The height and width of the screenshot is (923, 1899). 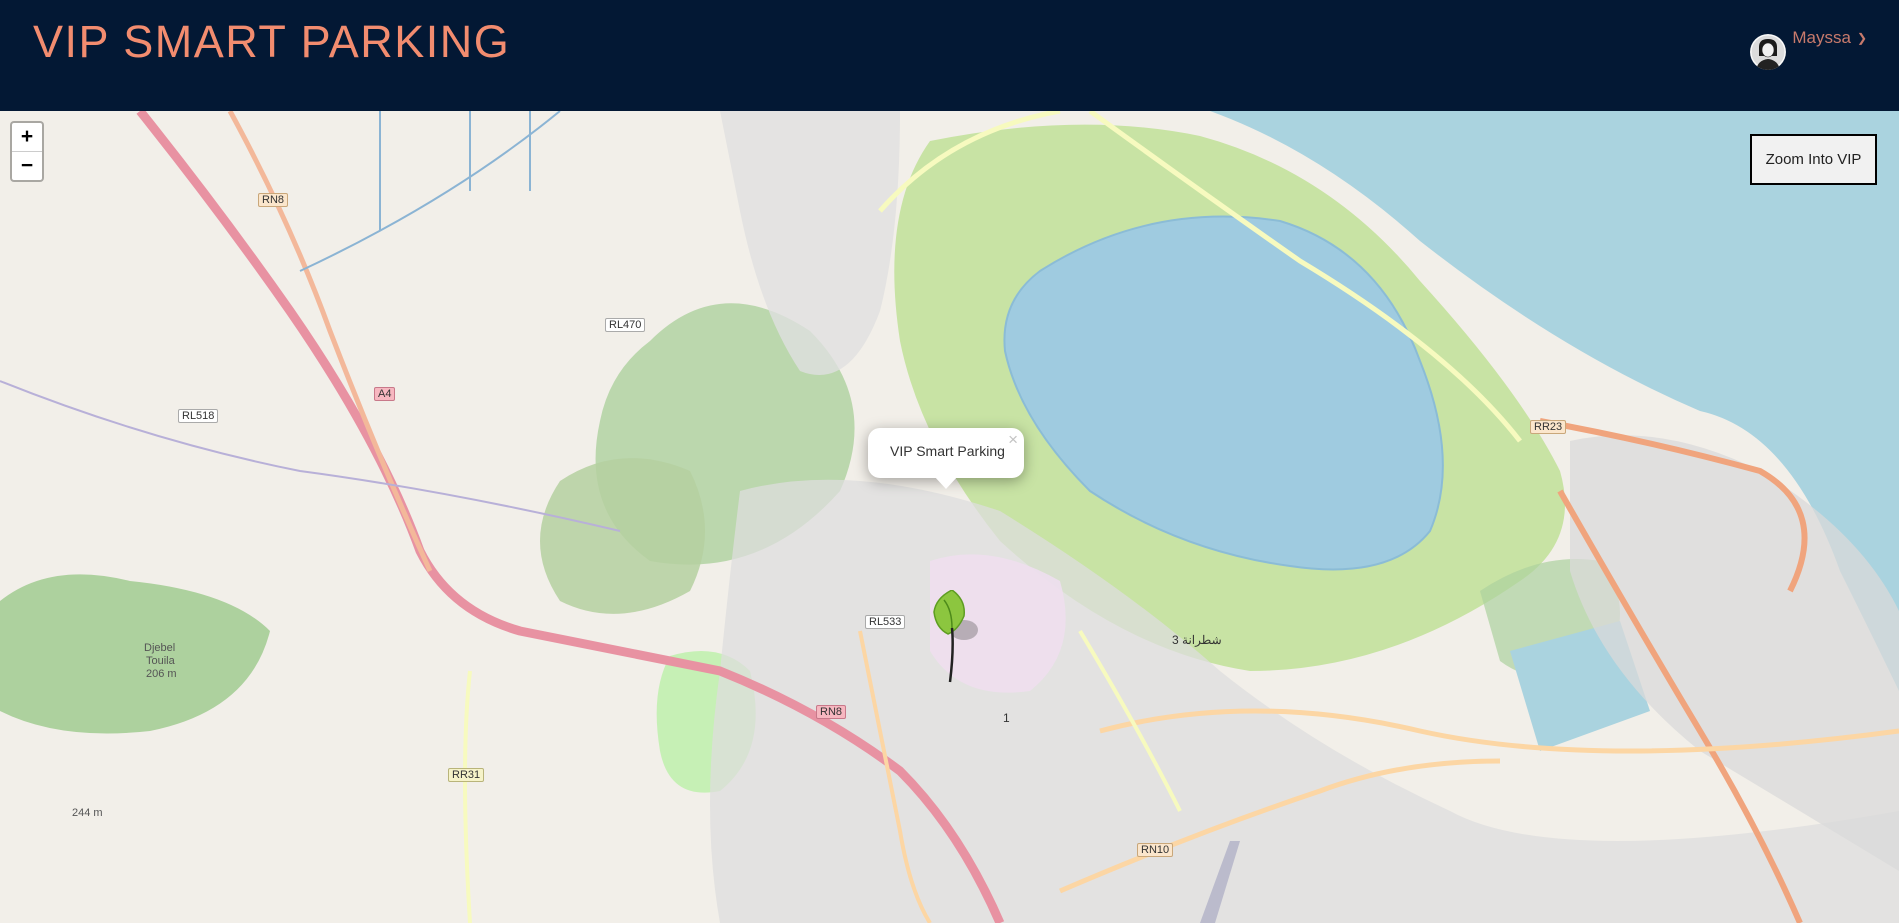 What do you see at coordinates (27, 166) in the screenshot?
I see `zoom-out-button: −` at bounding box center [27, 166].